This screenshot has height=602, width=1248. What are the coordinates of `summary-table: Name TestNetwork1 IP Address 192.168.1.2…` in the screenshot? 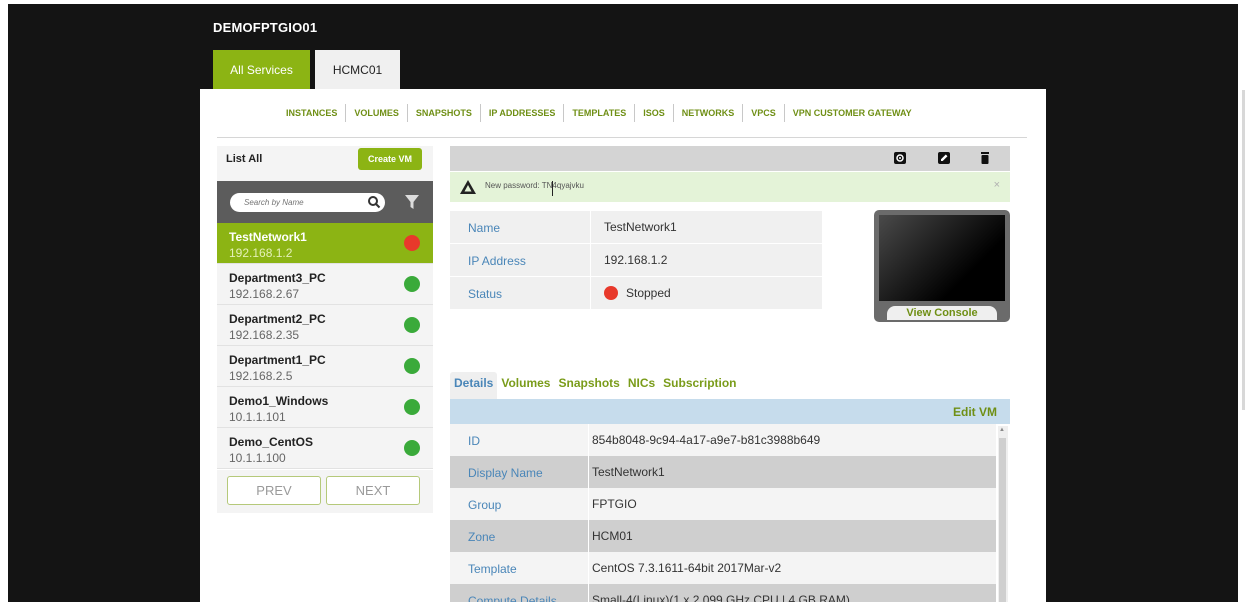 It's located at (636, 260).